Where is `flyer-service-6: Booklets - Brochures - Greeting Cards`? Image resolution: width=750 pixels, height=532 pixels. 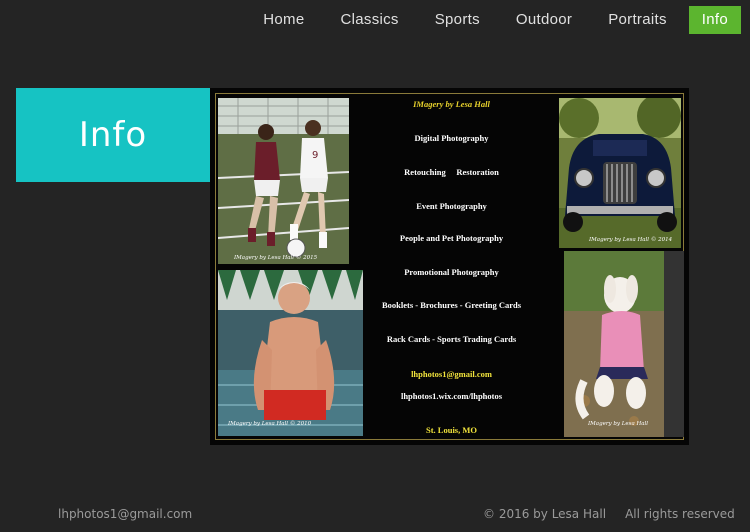
flyer-service-6: Booklets - Brochures - Greeting Cards is located at coordinates (451, 305).